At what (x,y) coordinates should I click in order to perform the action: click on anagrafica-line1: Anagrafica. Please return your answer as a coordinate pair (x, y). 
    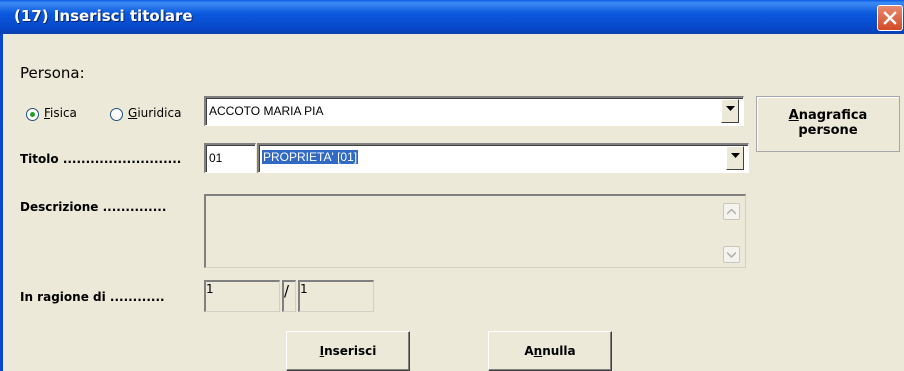
    Looking at the image, I should click on (828, 115).